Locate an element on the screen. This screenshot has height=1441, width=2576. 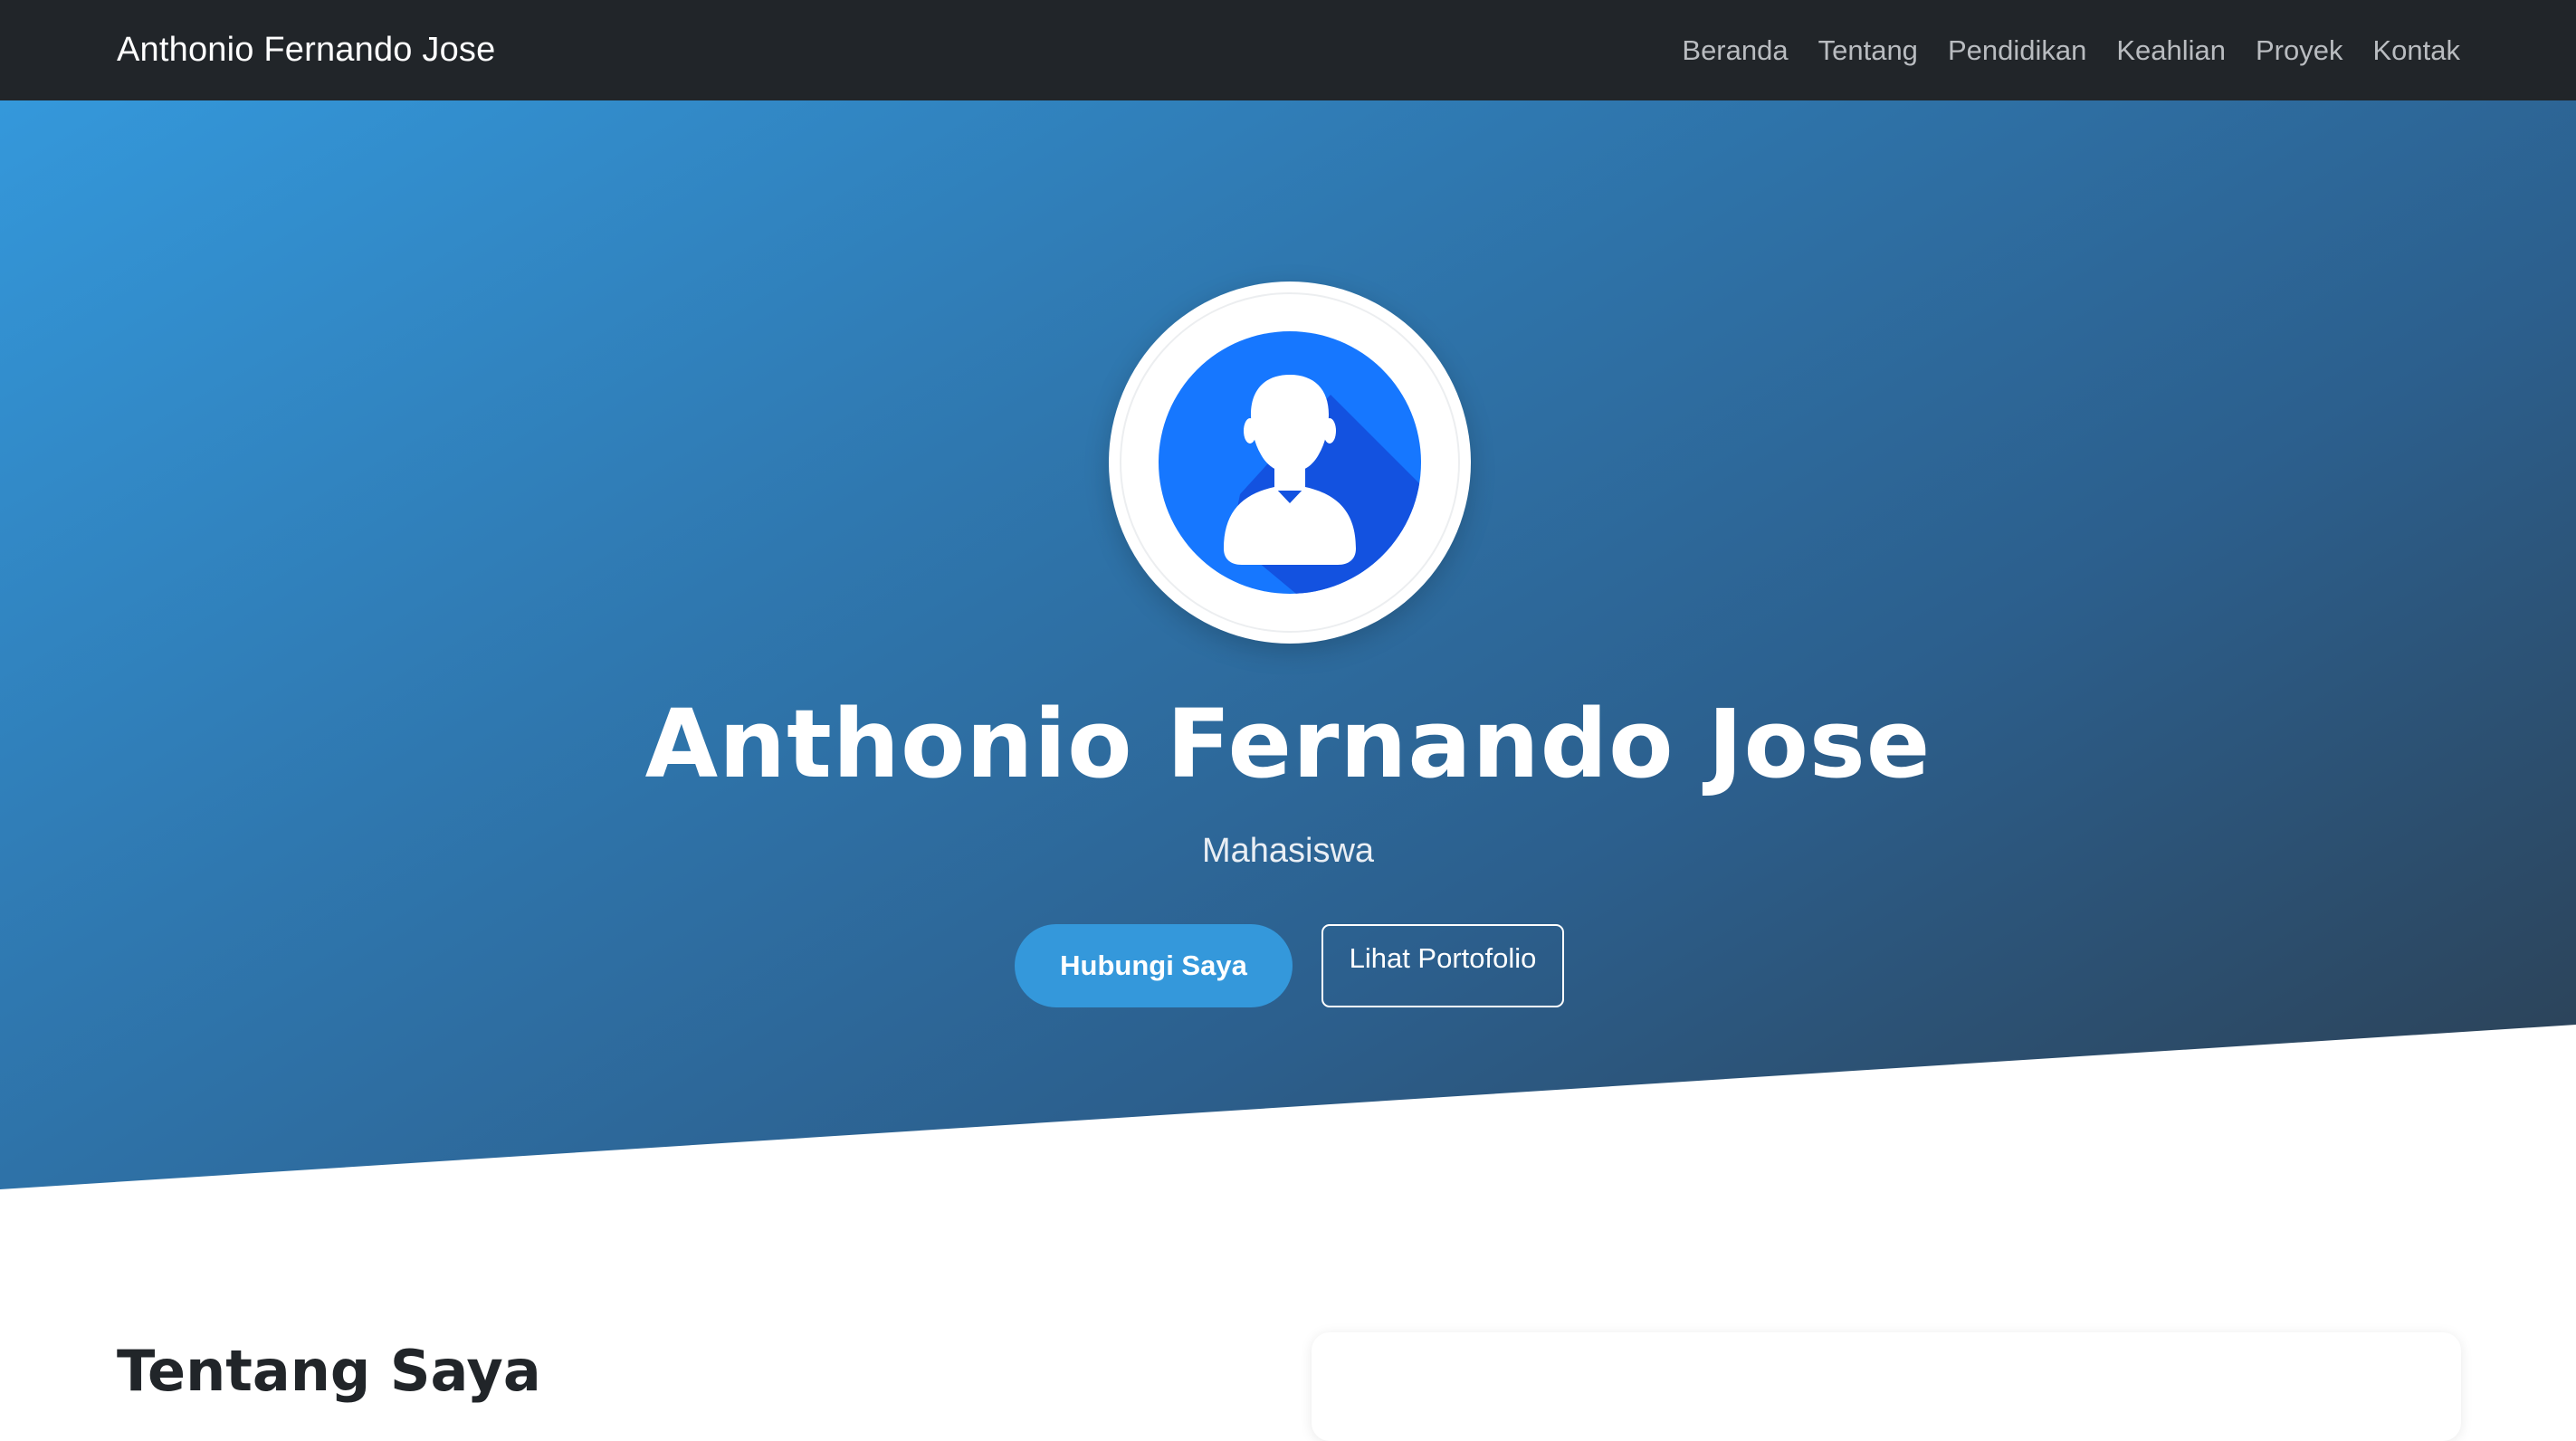
view-portfolio-button: Lihat Portofolio is located at coordinates (1443, 965).